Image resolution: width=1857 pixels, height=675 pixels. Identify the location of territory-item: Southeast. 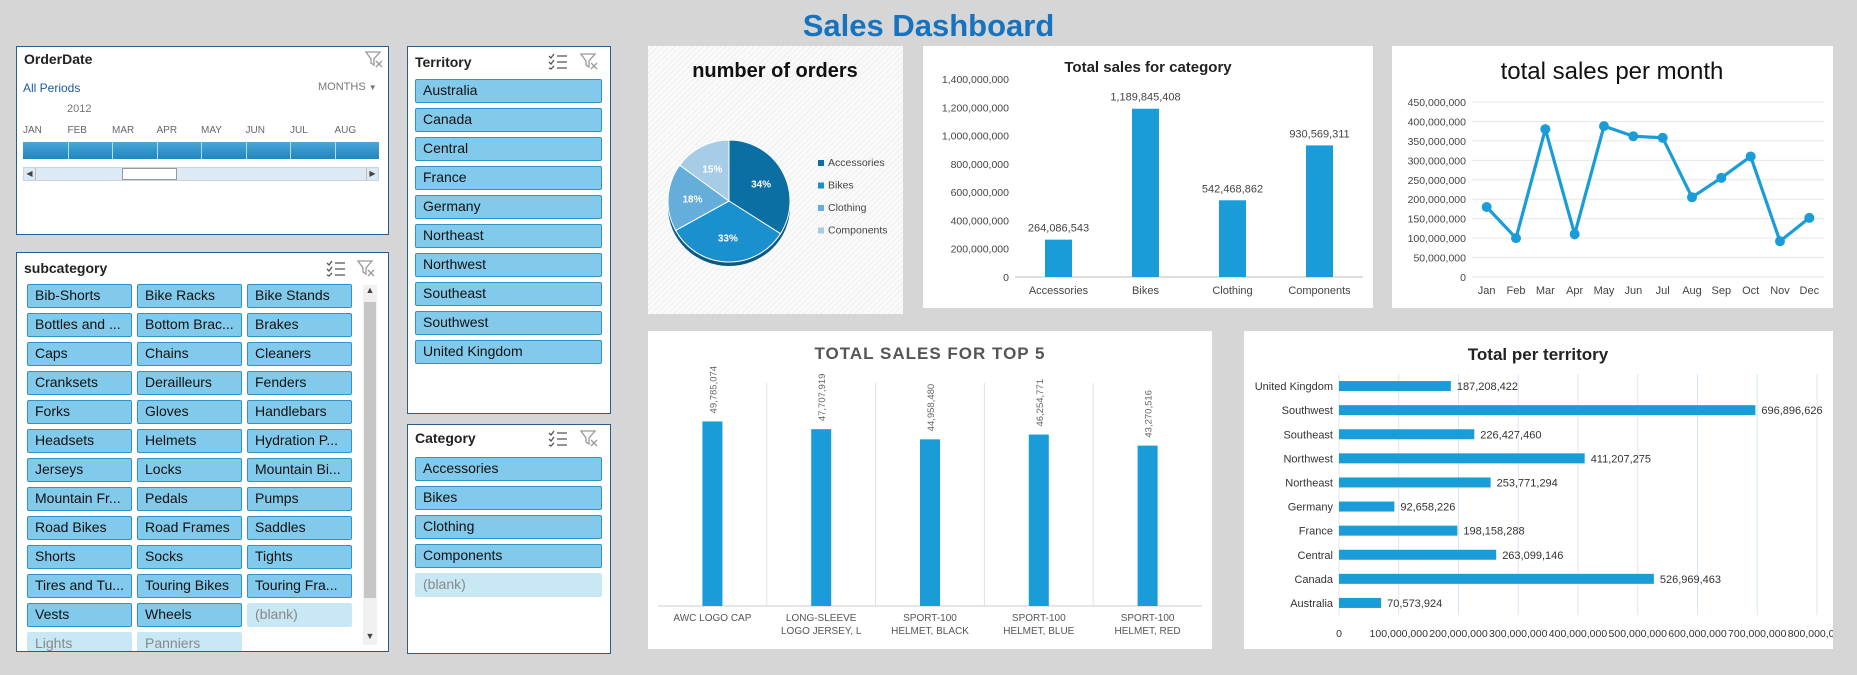
(508, 294).